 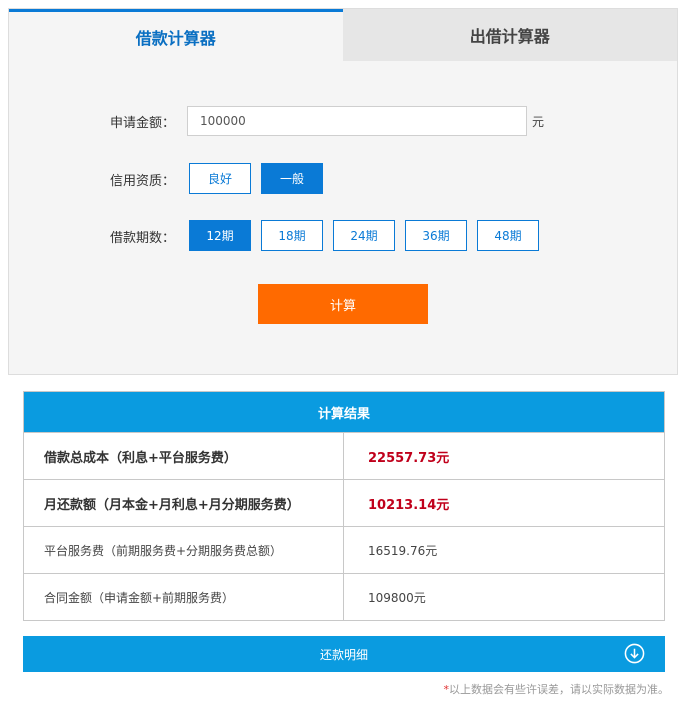 What do you see at coordinates (409, 505) in the screenshot?
I see `result-value: 10213.14元` at bounding box center [409, 505].